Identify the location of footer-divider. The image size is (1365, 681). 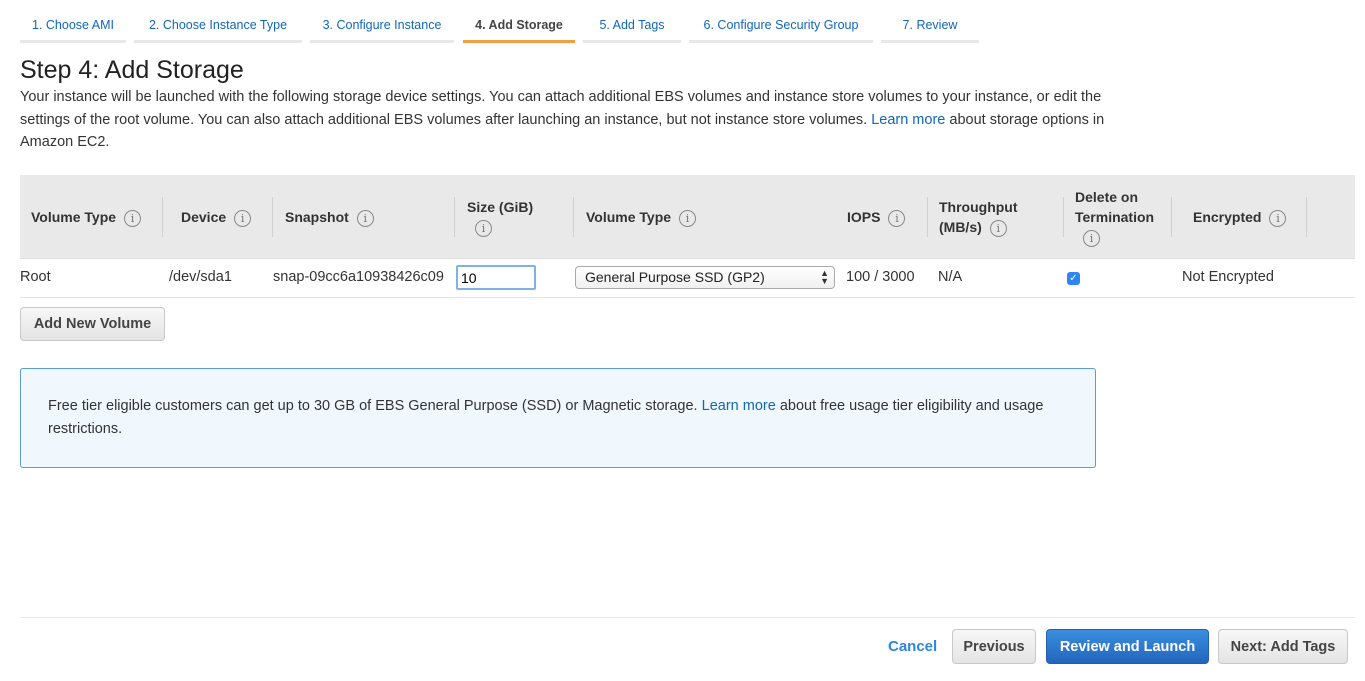
(687, 617).